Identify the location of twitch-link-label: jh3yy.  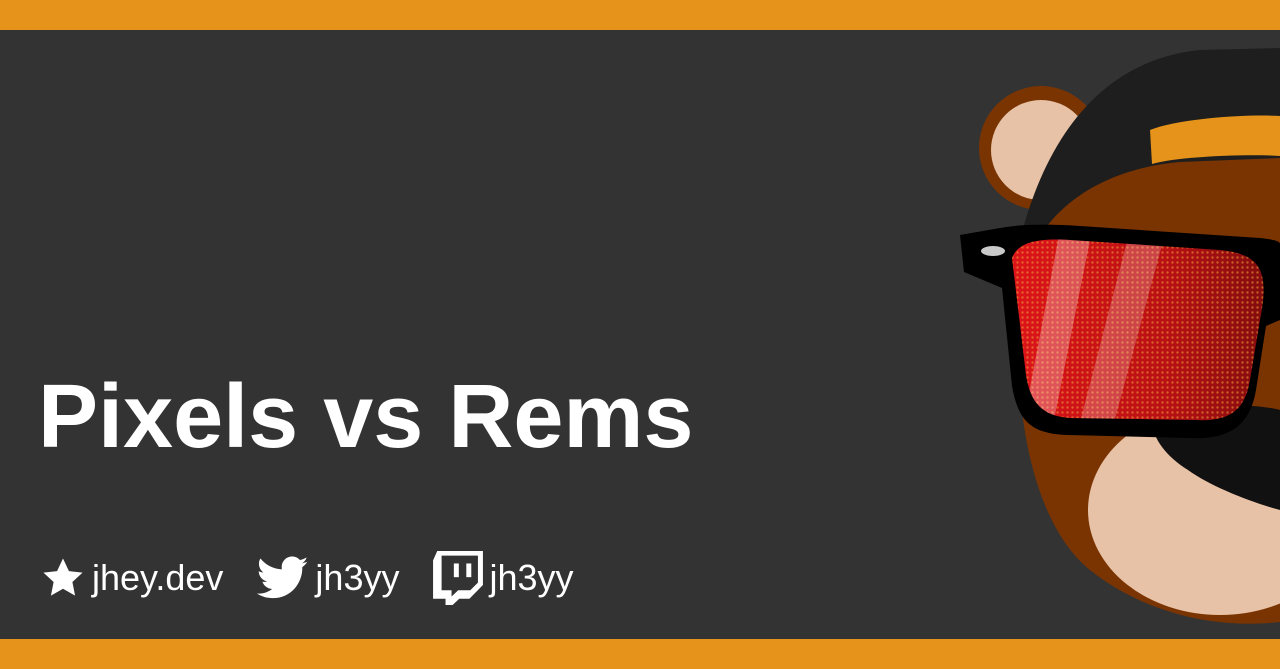
(531, 577).